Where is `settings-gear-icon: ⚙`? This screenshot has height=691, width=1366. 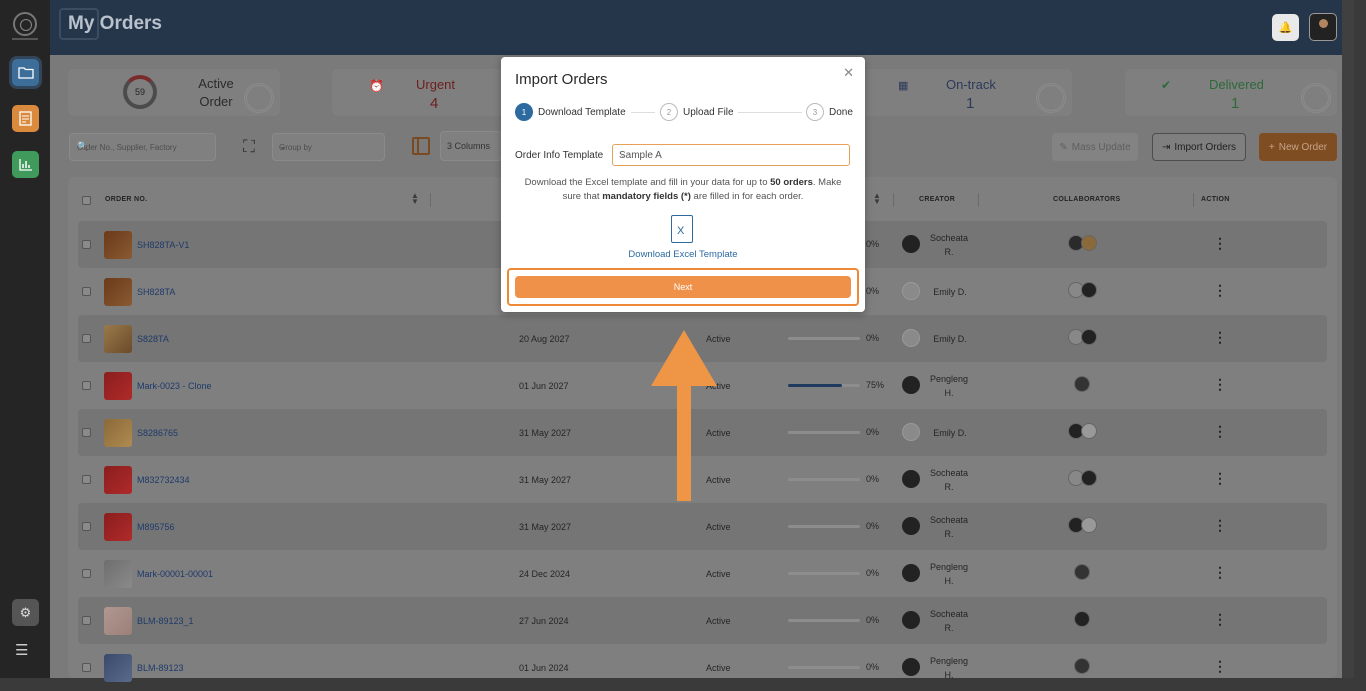 settings-gear-icon: ⚙ is located at coordinates (25, 612).